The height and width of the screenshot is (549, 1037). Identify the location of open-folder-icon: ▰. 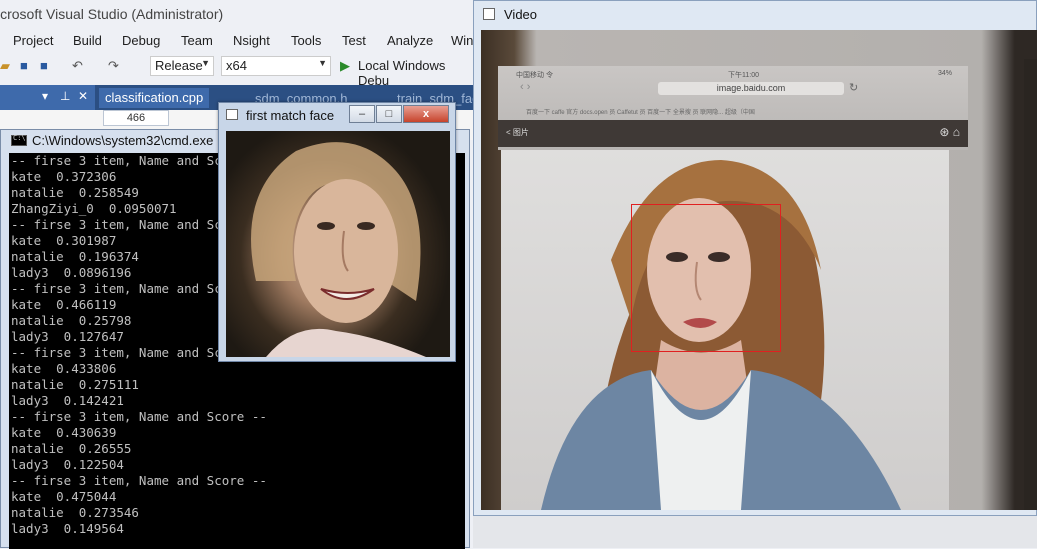
(5, 66).